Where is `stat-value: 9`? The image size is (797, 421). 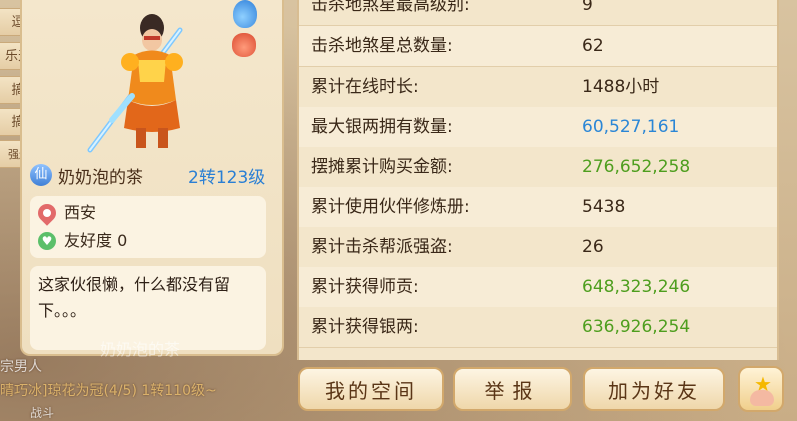
stat-value: 9 is located at coordinates (587, 7).